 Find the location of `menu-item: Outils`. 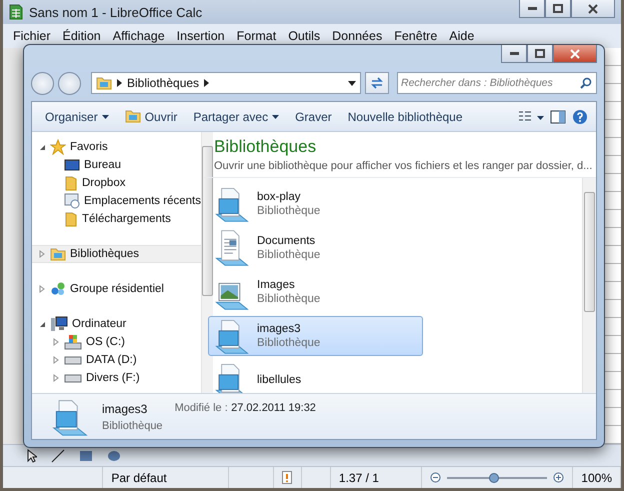

menu-item: Outils is located at coordinates (304, 36).